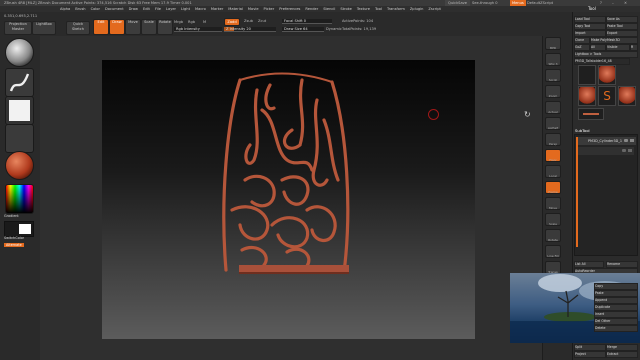 This screenshot has width=640, height=360. Describe the element at coordinates (11, 216) in the screenshot. I see `gradient-label: Gradient` at that location.